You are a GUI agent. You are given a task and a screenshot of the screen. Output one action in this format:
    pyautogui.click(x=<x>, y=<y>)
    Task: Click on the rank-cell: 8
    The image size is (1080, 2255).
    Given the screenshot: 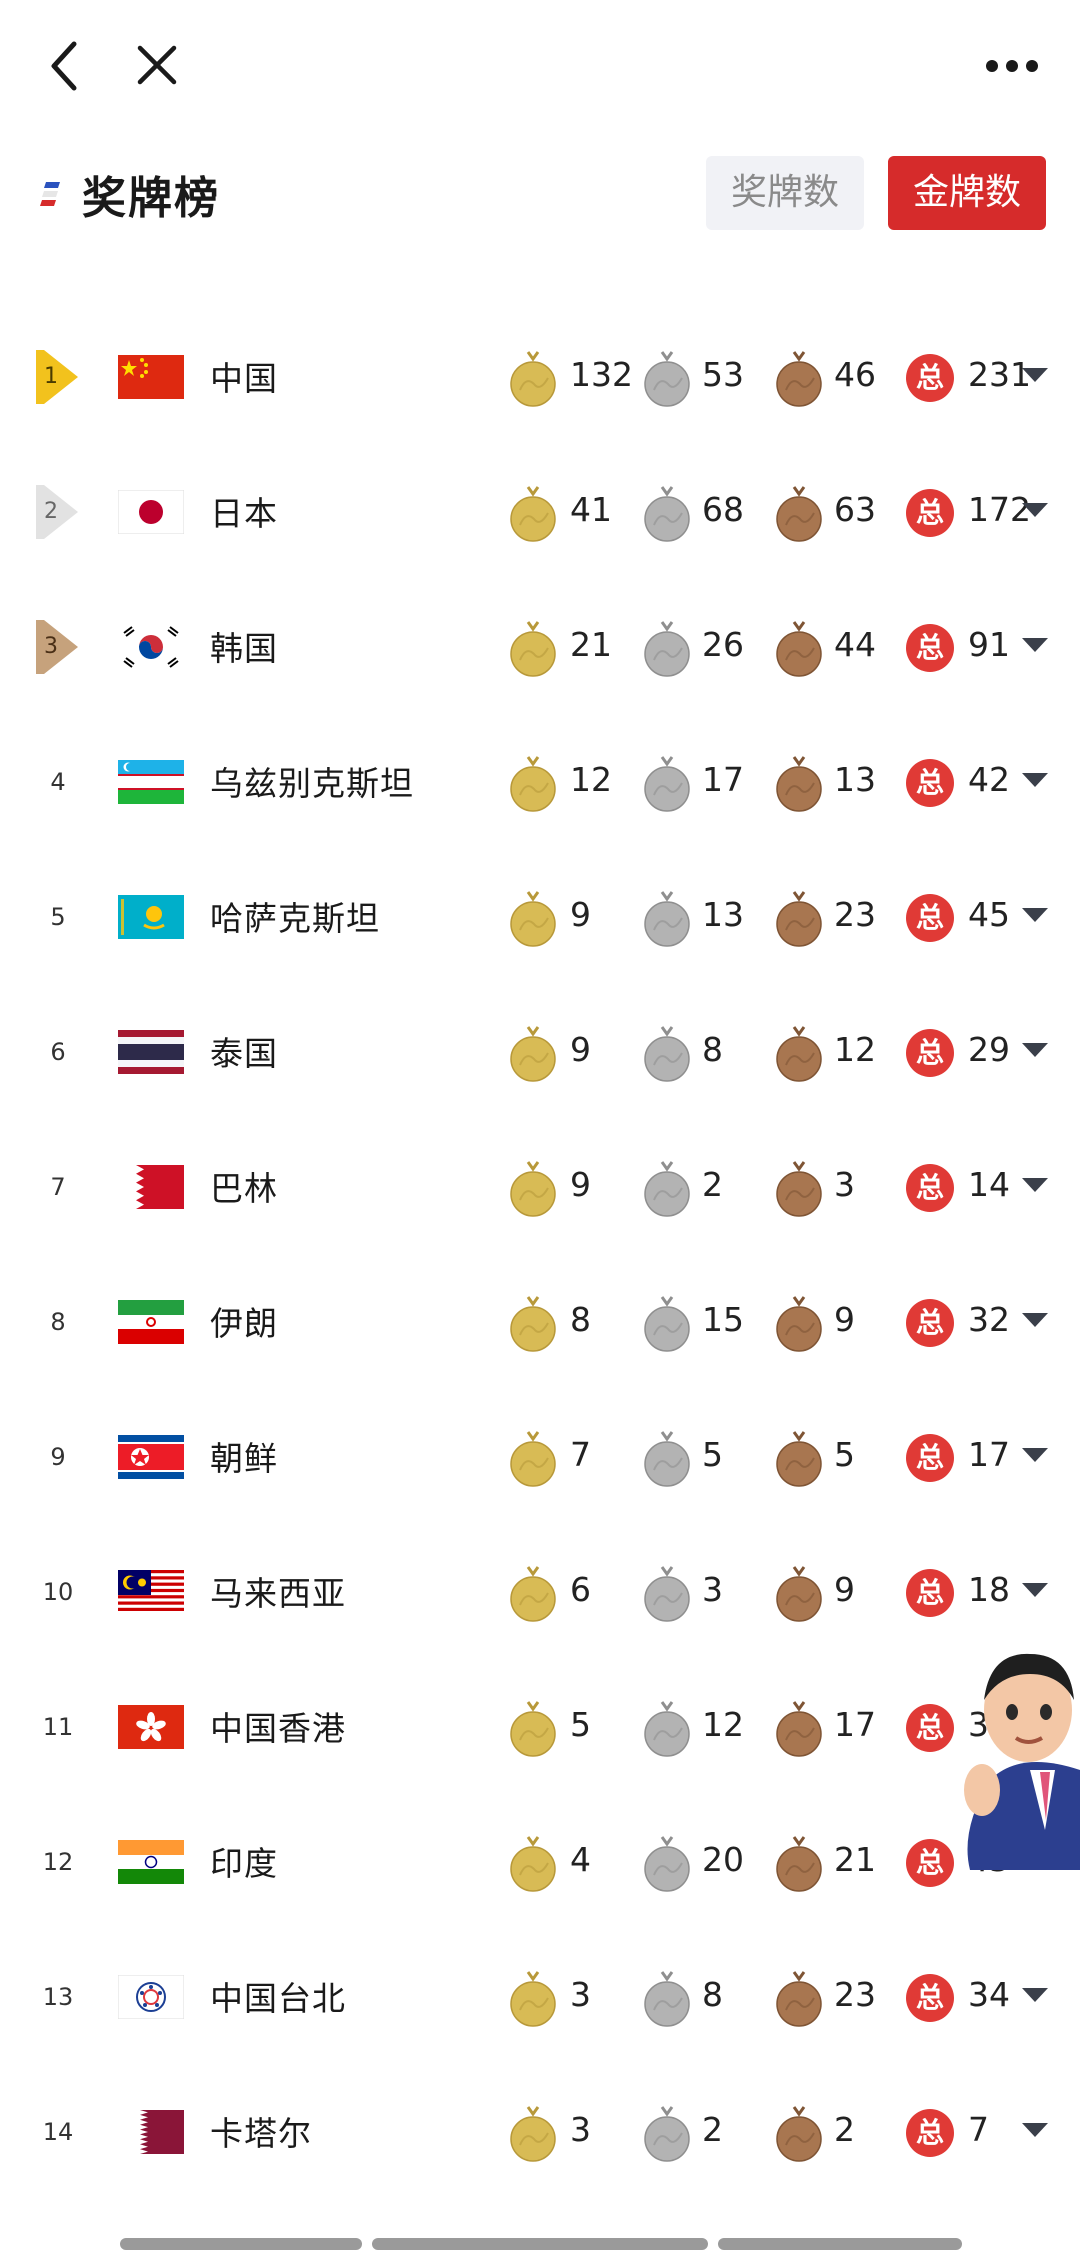 What is the action you would take?
    pyautogui.click(x=58, y=1322)
    